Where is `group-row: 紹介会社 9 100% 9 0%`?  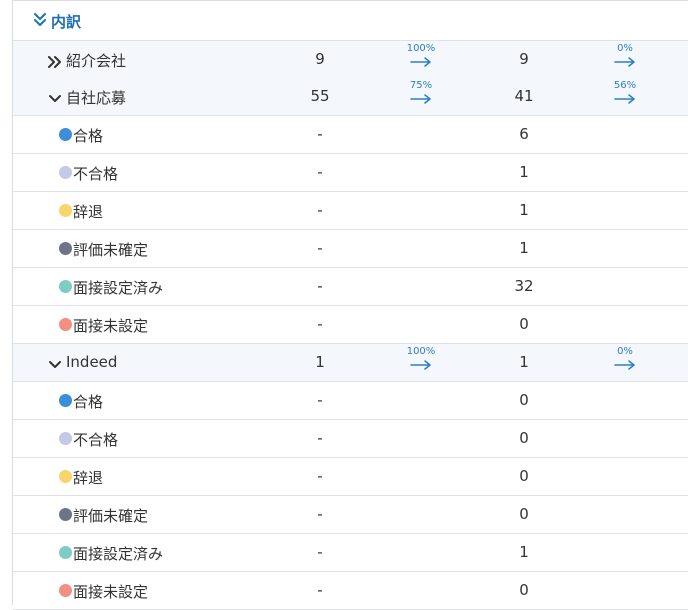 group-row: 紹介会社 9 100% 9 0% is located at coordinates (350, 59).